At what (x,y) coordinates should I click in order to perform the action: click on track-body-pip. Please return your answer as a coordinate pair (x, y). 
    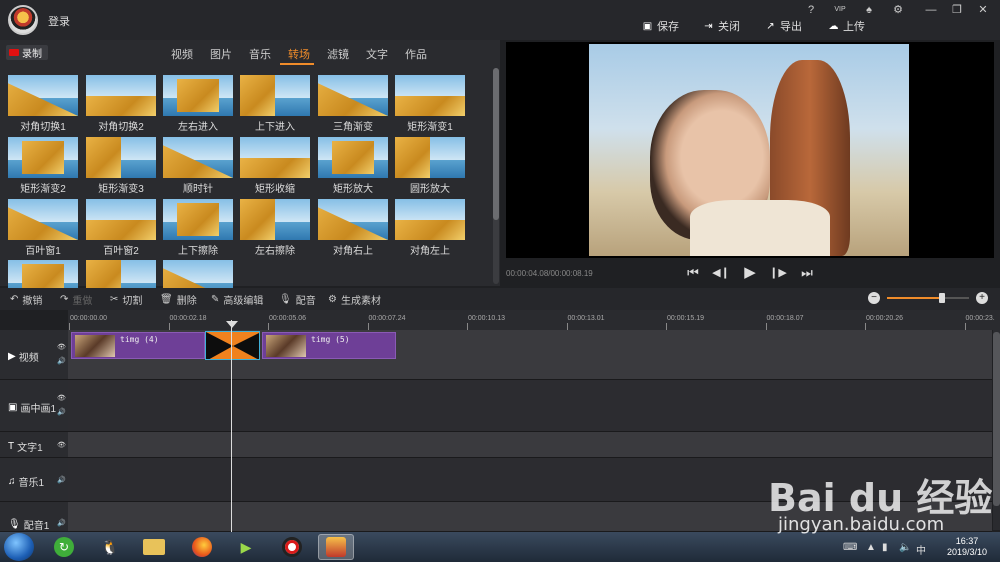
    Looking at the image, I should click on (530, 406).